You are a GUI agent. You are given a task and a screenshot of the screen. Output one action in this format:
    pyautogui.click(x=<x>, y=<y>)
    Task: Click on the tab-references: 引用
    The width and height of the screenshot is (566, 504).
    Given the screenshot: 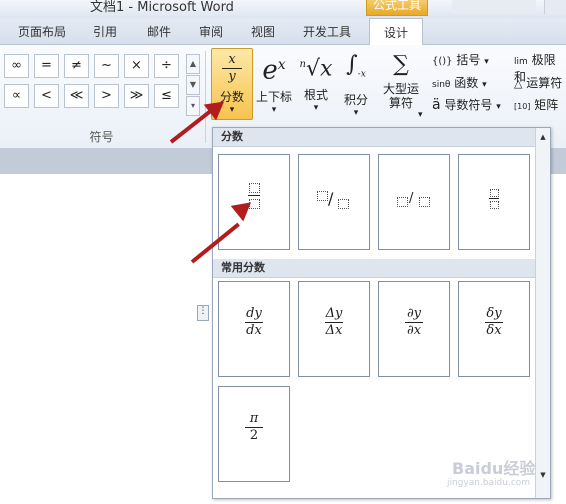 What is the action you would take?
    pyautogui.click(x=105, y=31)
    